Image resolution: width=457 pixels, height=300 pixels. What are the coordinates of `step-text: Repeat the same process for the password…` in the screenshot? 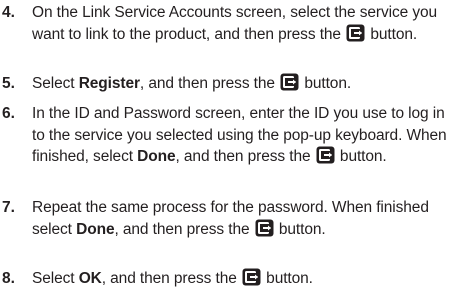 It's located at (243, 218).